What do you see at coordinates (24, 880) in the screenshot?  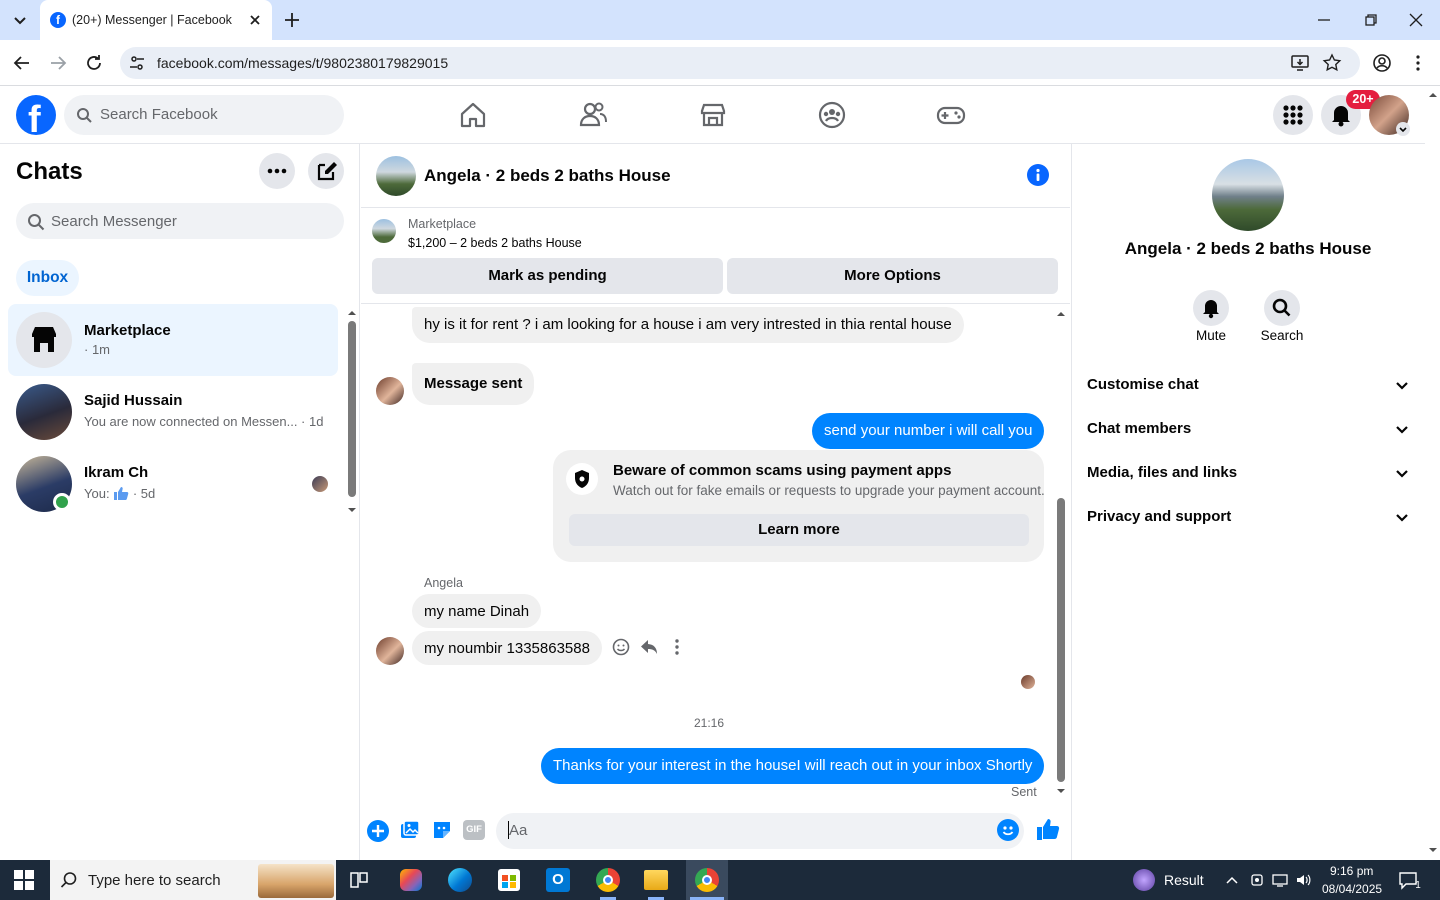 I see `windows-start-icon` at bounding box center [24, 880].